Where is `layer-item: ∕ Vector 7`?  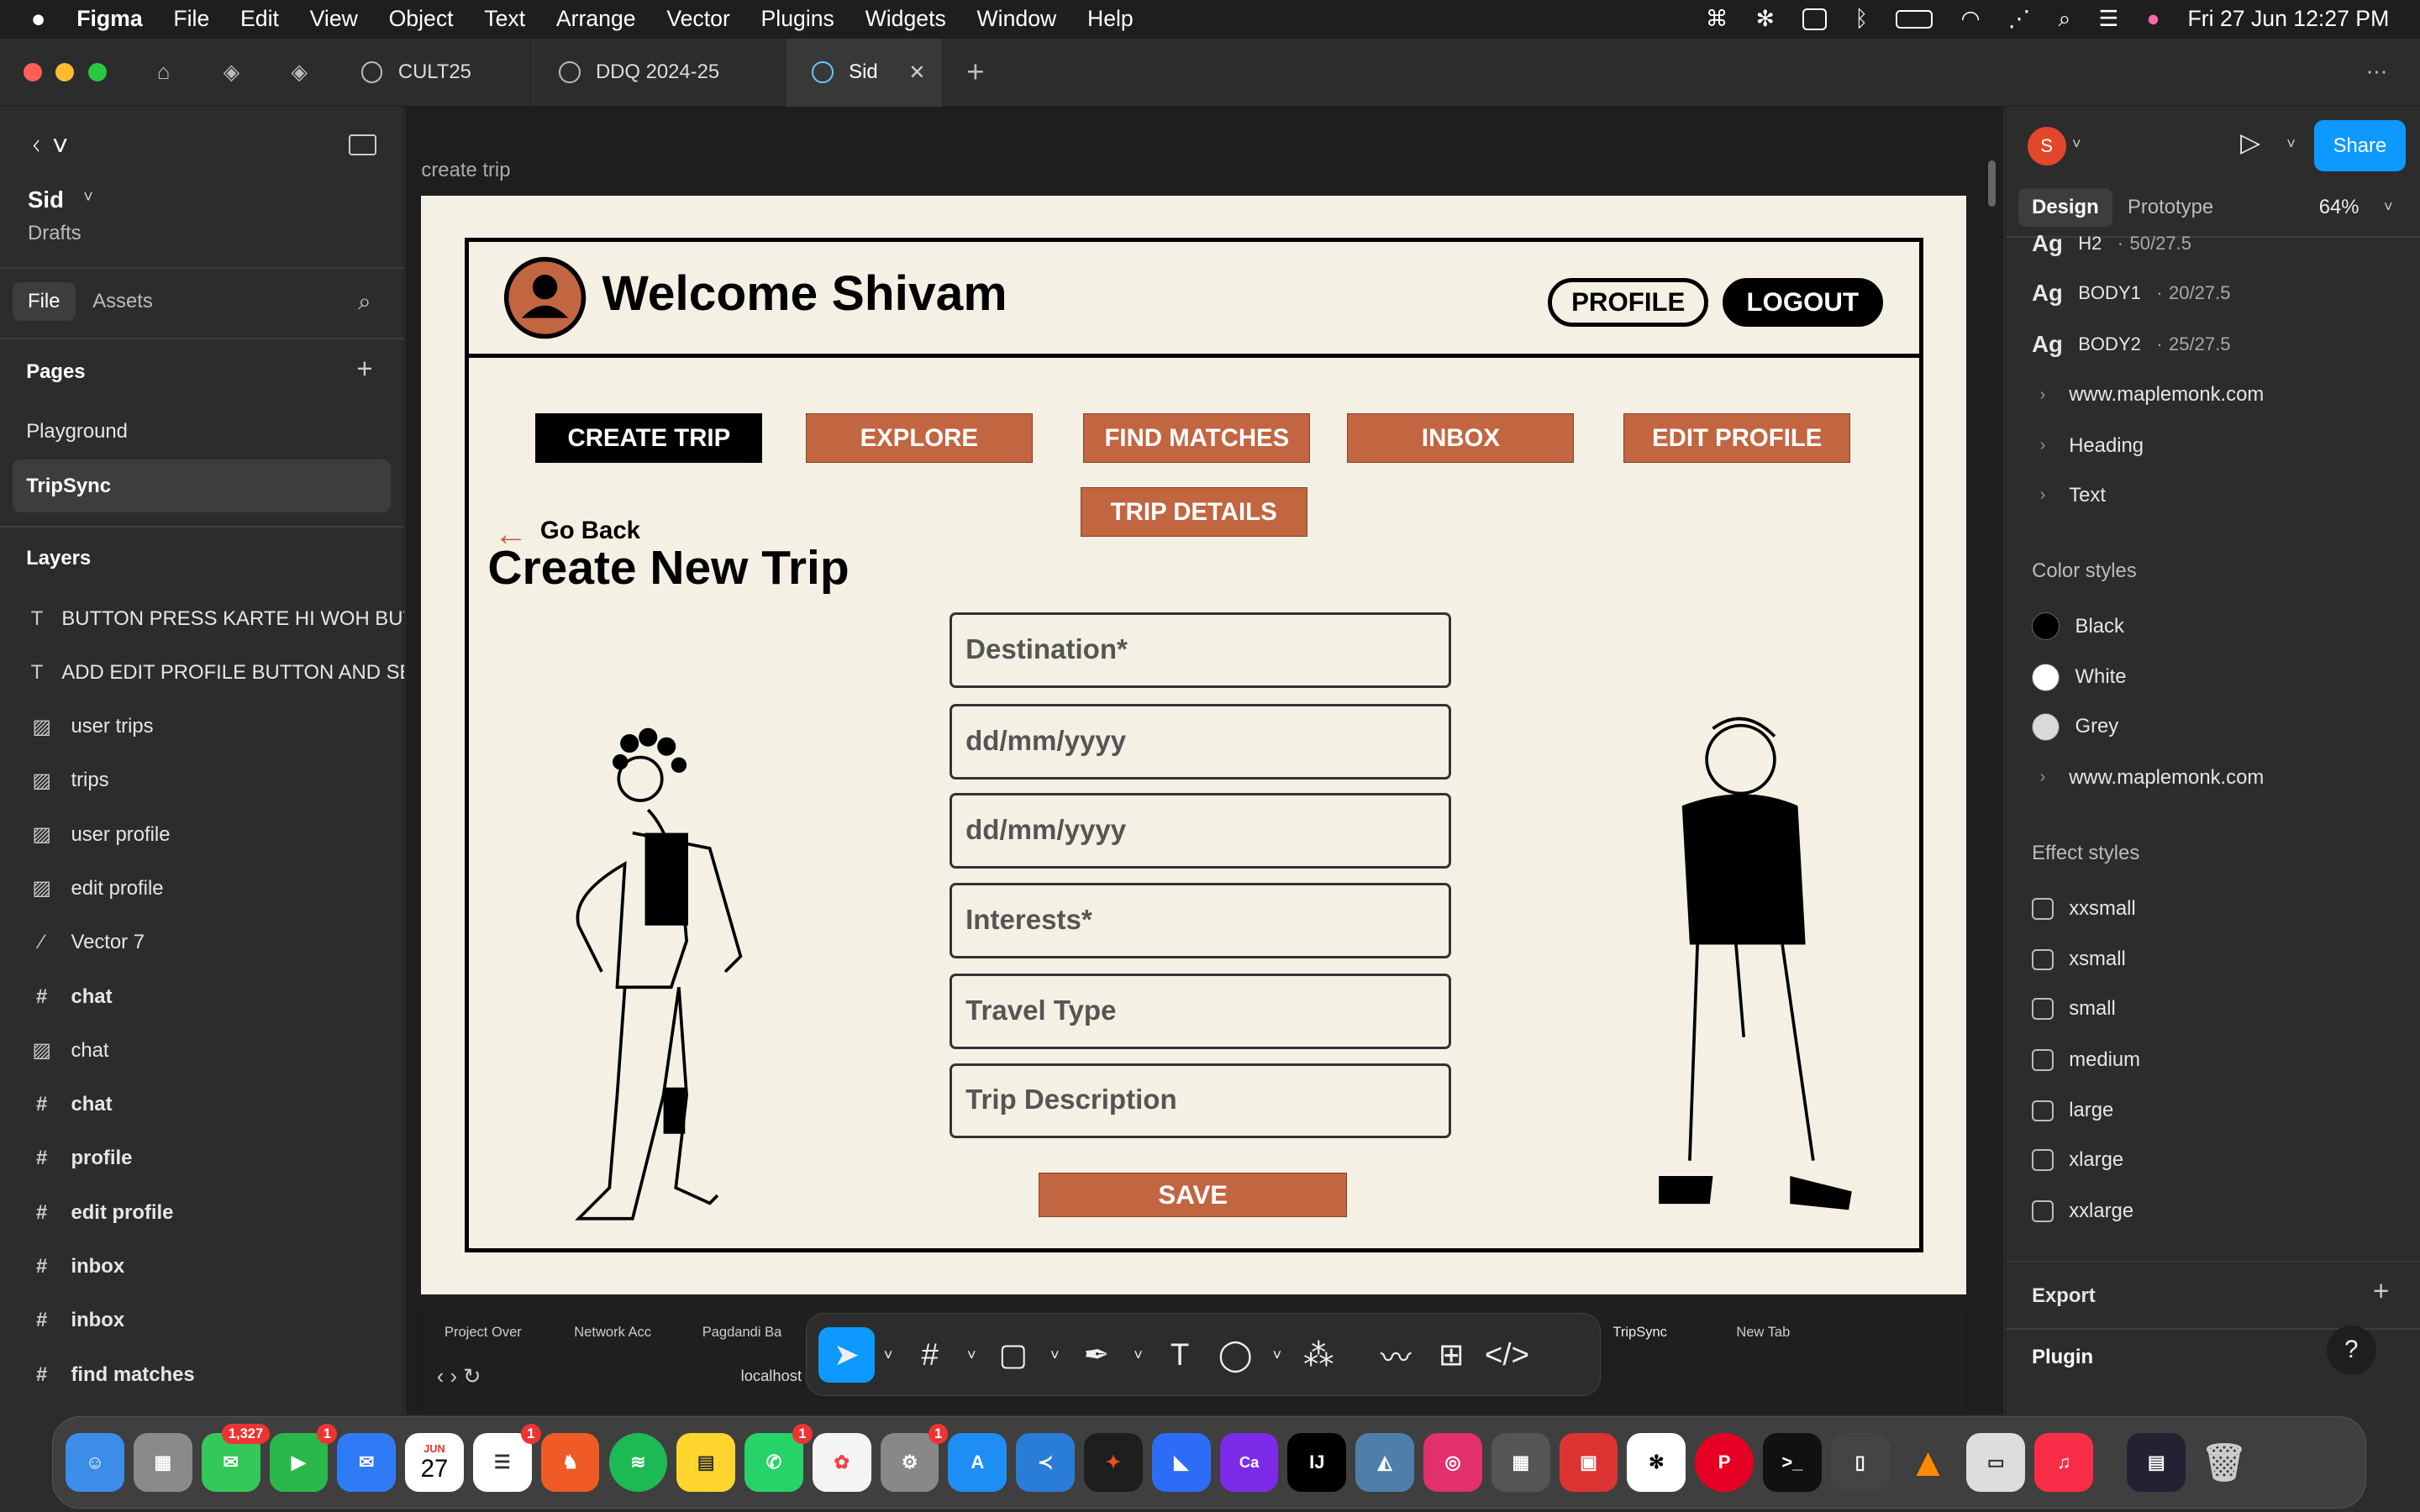
layer-item: ∕ Vector 7 is located at coordinates (202, 942).